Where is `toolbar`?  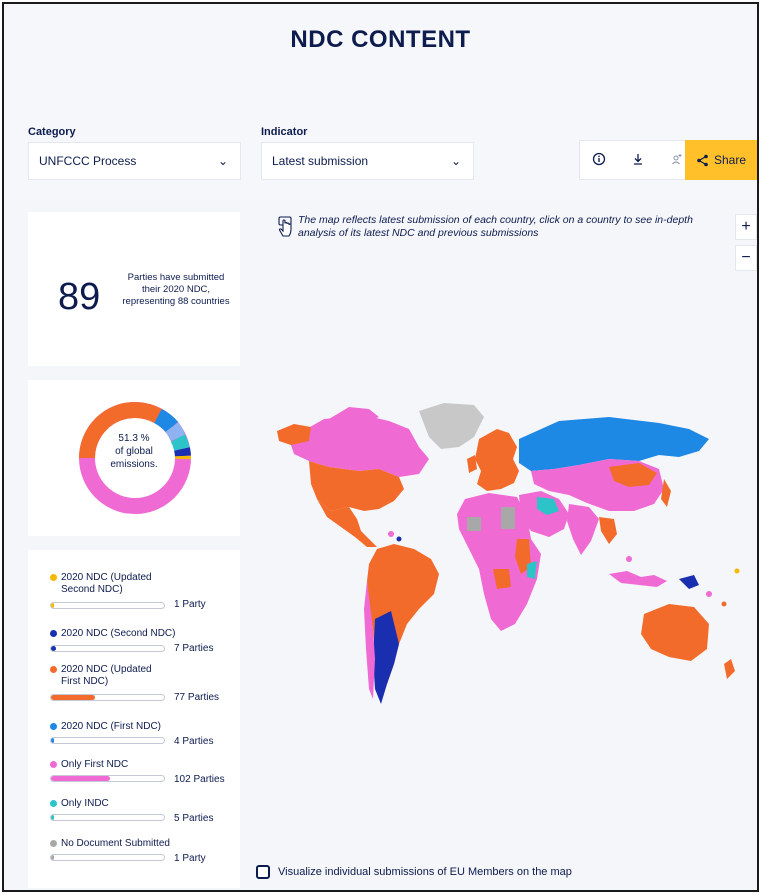
toolbar is located at coordinates (638, 160).